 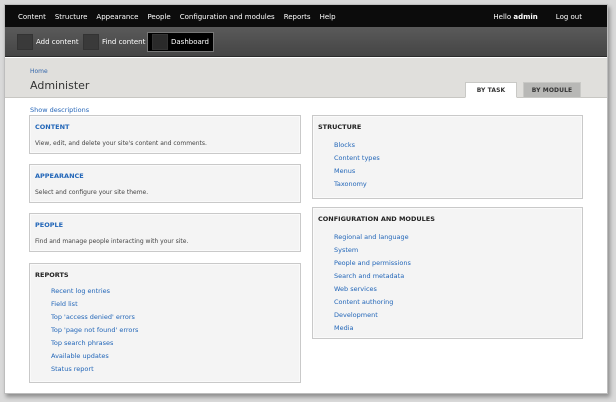 What do you see at coordinates (306, 42) in the screenshot?
I see `shortcut-bar: Add content Find content Dashboard` at bounding box center [306, 42].